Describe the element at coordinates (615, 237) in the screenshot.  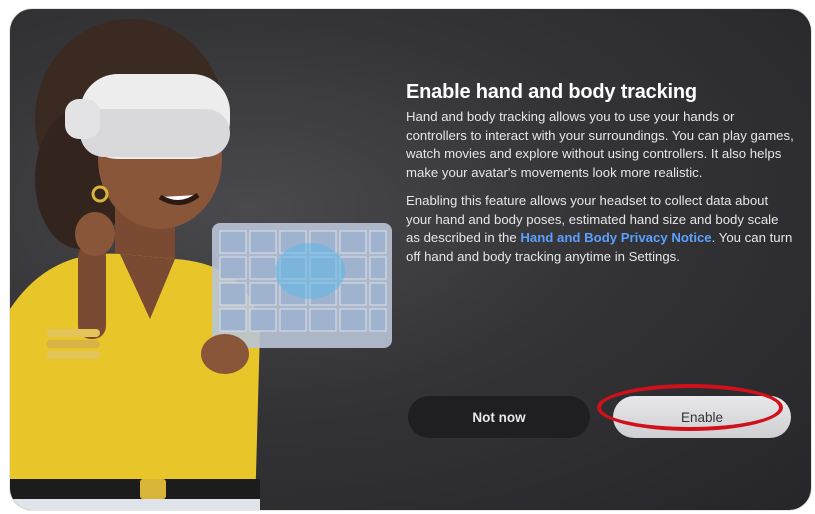
I see `privacy-notice-link: Hand and Body Privacy Notice` at that location.